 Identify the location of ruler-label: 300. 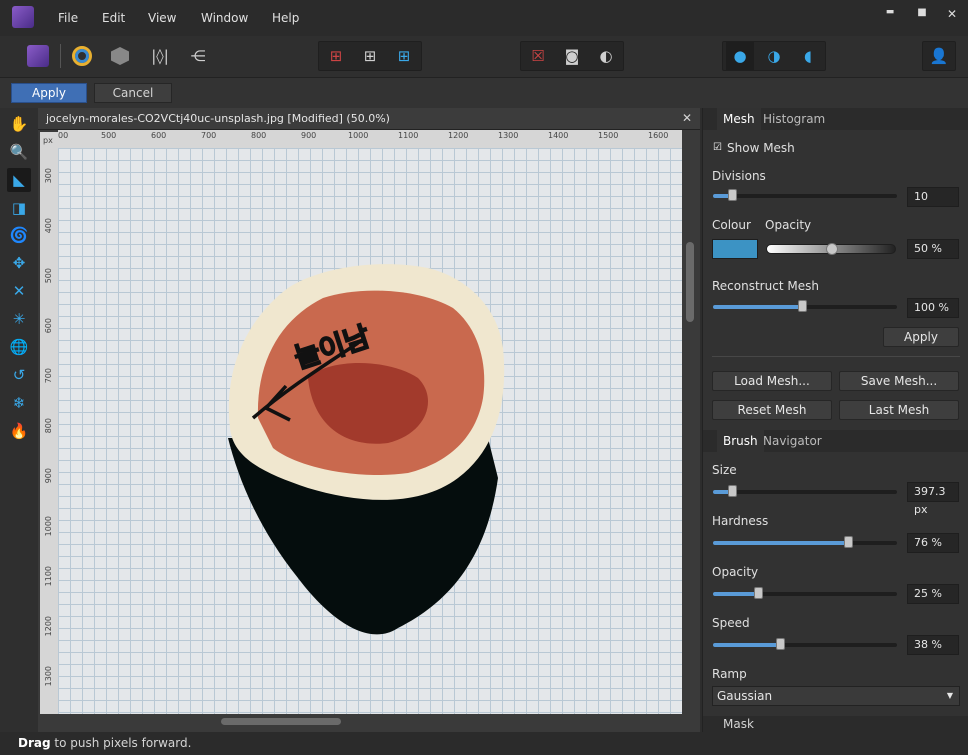
(48, 176).